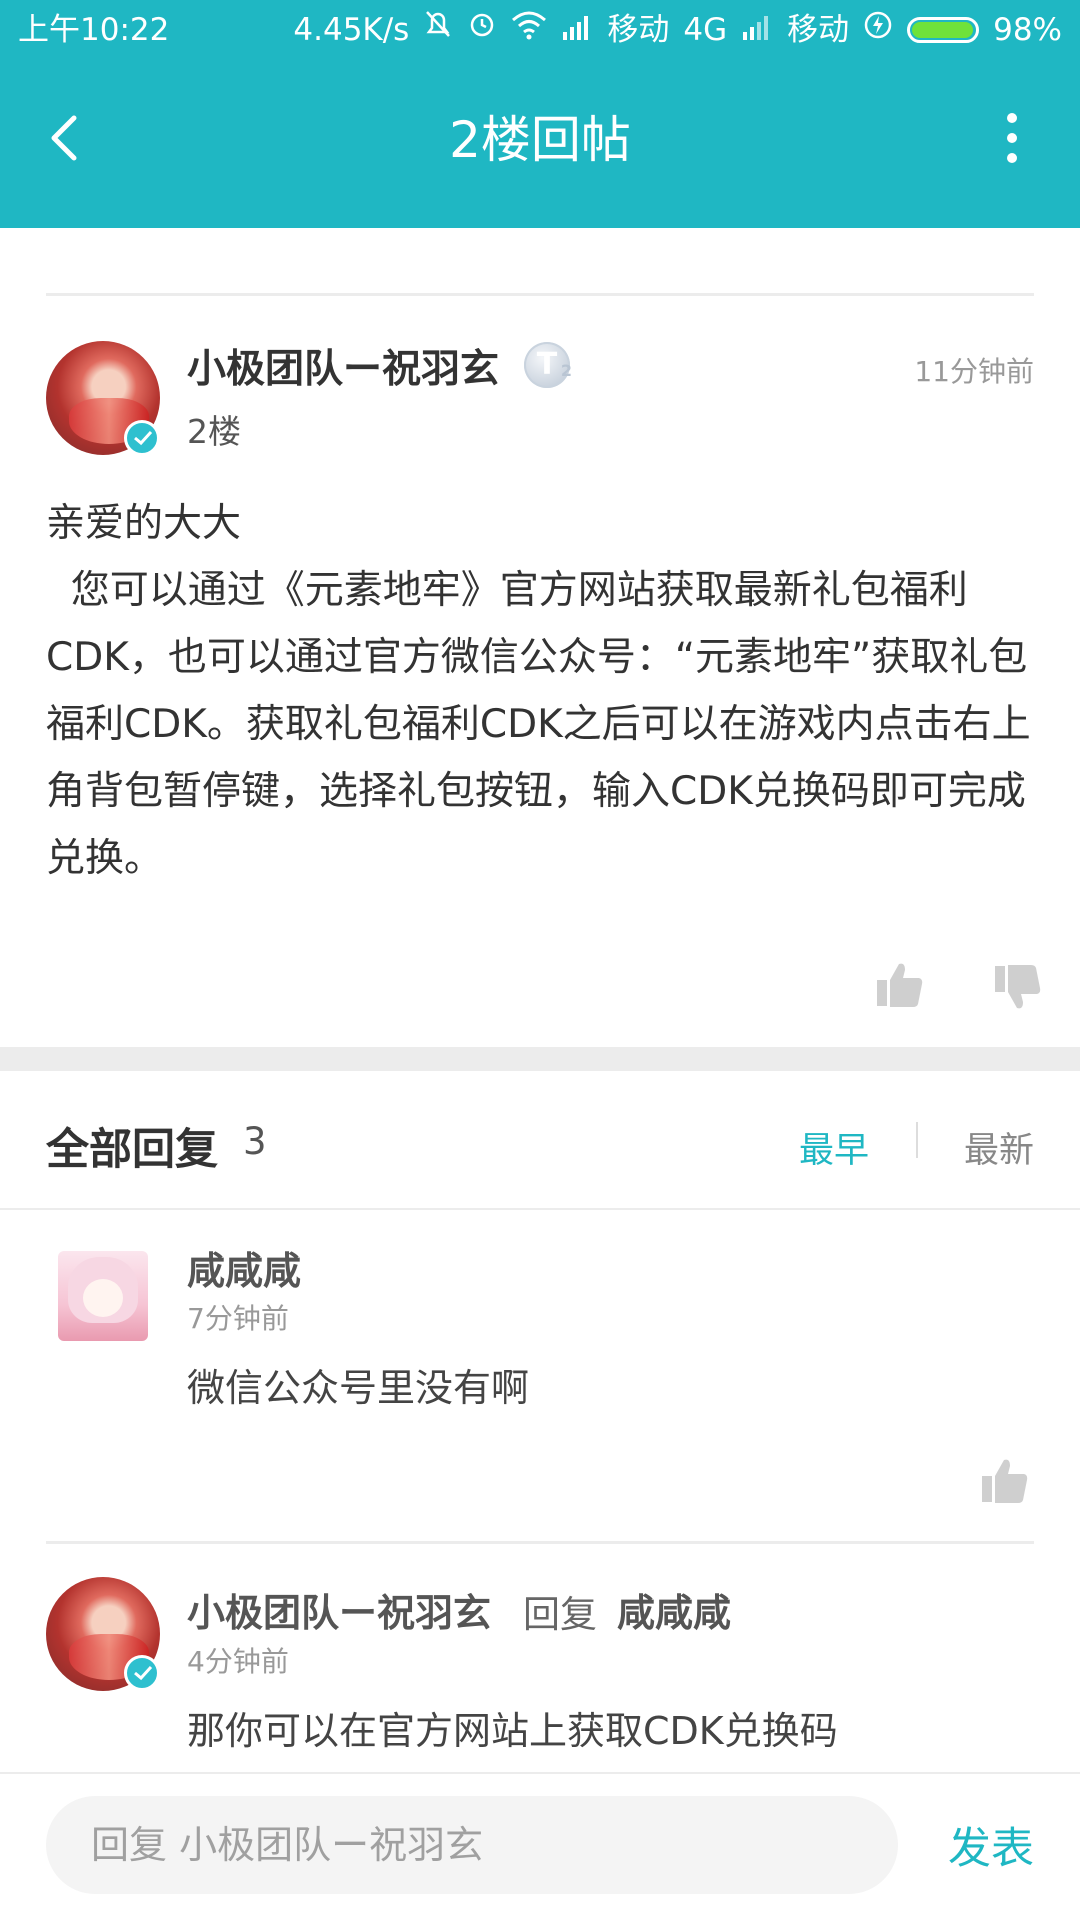  What do you see at coordinates (974, 371) in the screenshot?
I see `post-timestamp: 11分钟前` at bounding box center [974, 371].